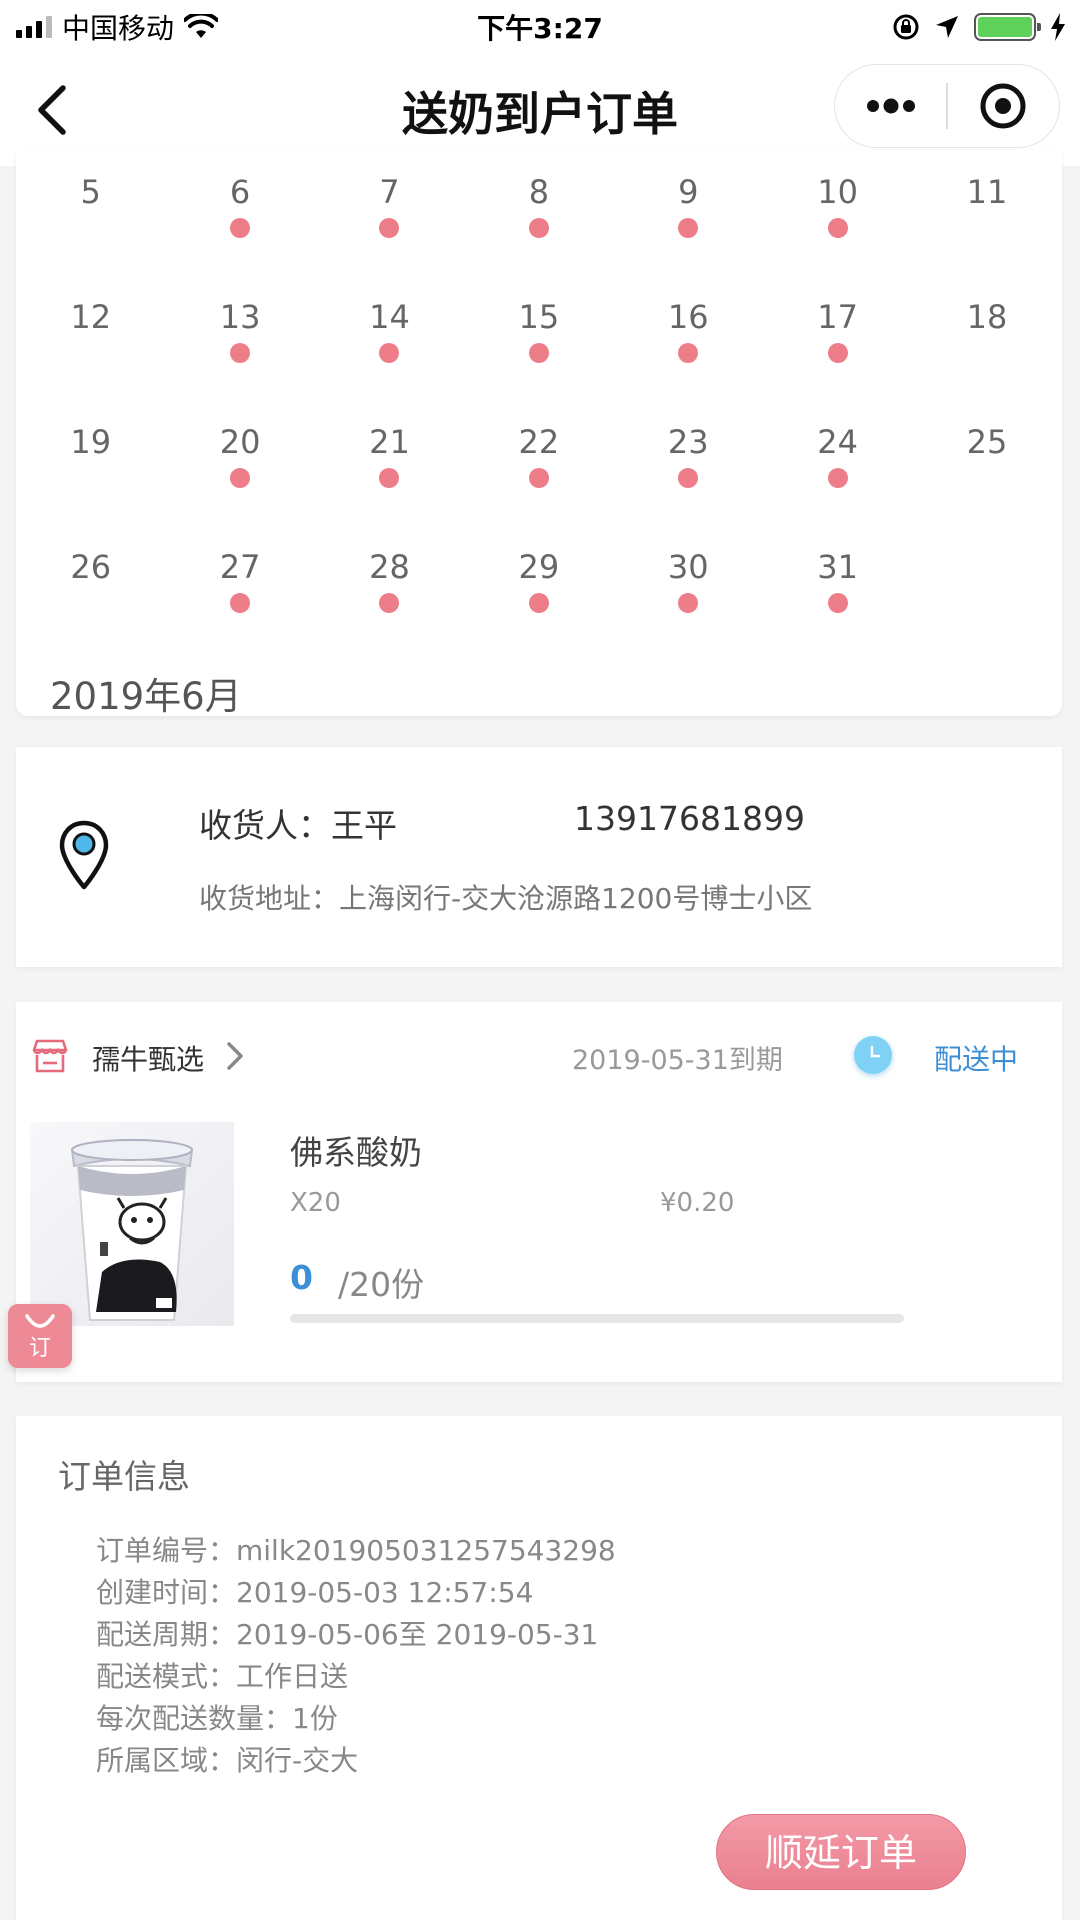  Describe the element at coordinates (347, 1634) in the screenshot. I see `order-info-row: 配送周期：2019-05-06至 2019-05-31` at that location.